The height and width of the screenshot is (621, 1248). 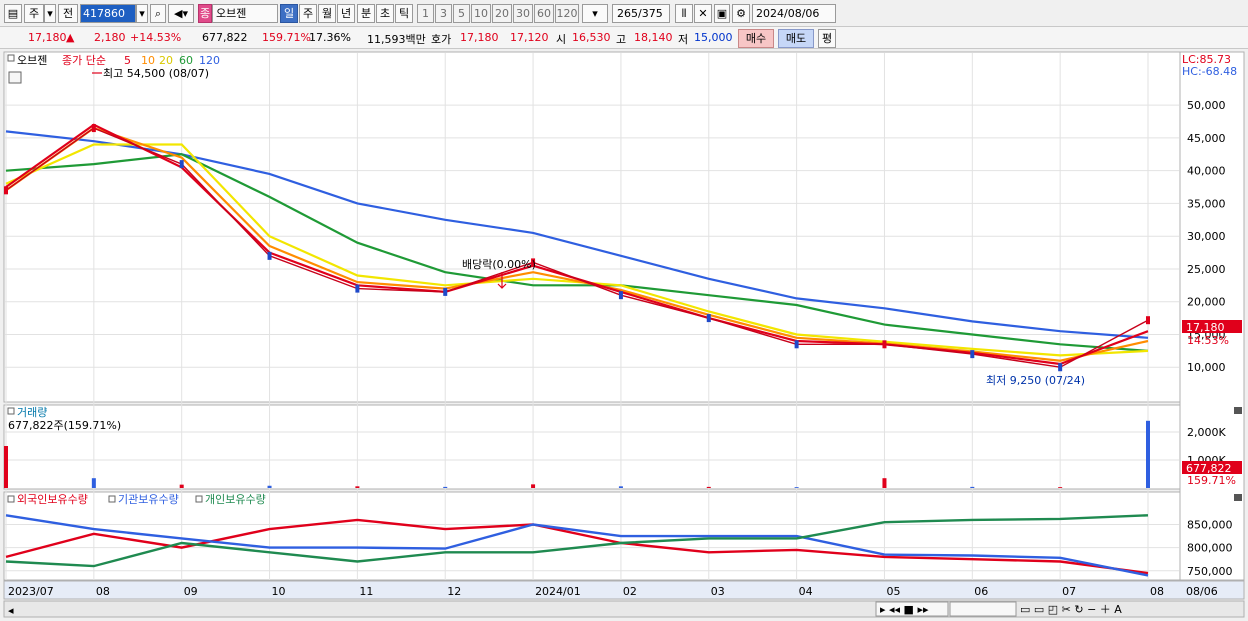 I want to click on current-price: 17,180, so click(x=47, y=37).